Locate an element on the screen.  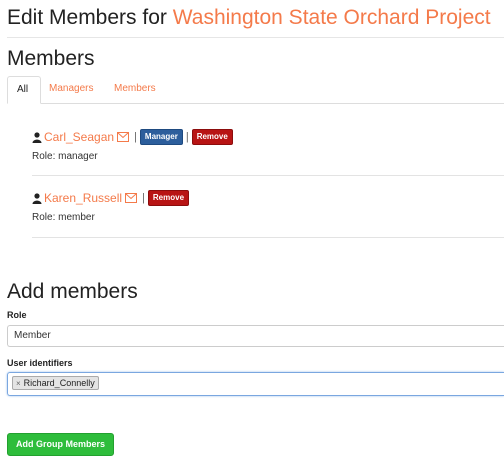
role-field: Member is located at coordinates (255, 336).